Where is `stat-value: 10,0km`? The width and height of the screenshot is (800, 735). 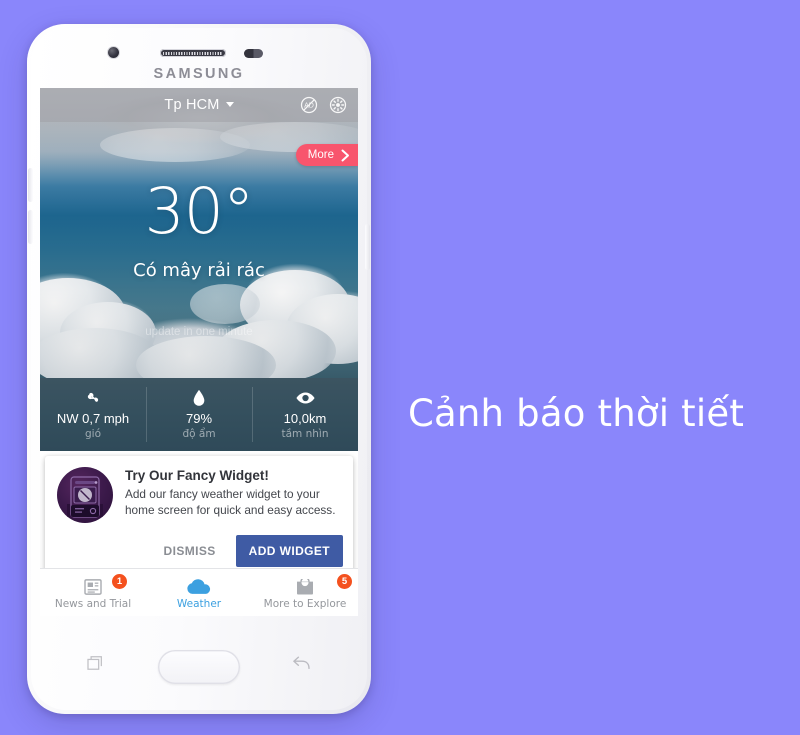 stat-value: 10,0km is located at coordinates (305, 418).